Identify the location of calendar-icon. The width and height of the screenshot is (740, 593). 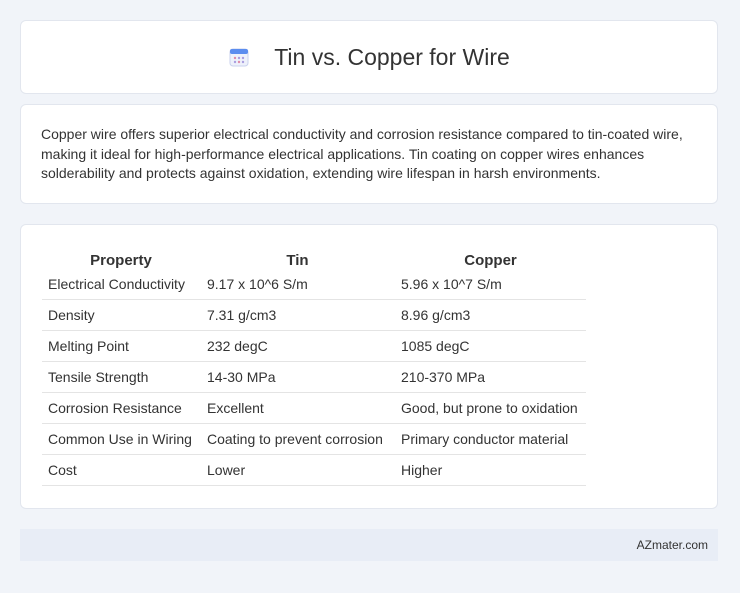
(239, 57).